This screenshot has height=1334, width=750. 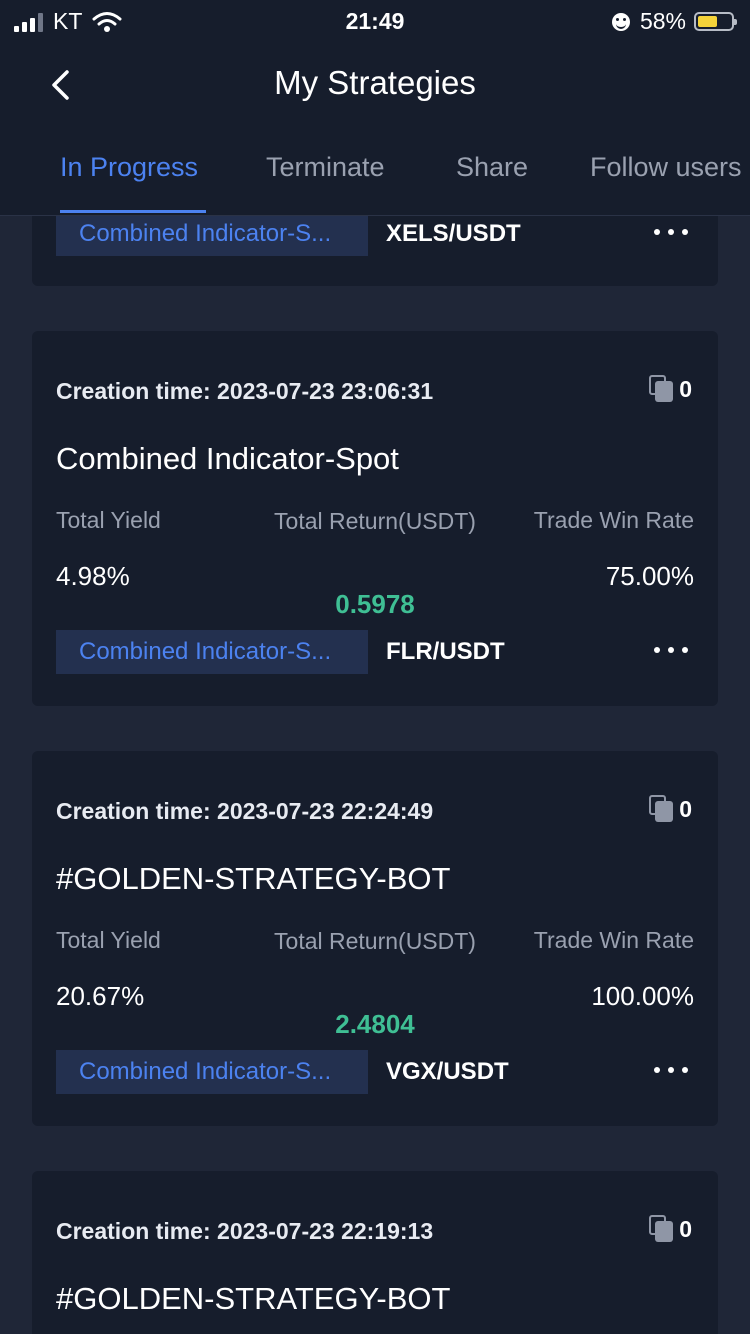 I want to click on tab-bar: In Progress Terminate Share Follow users, so click(x=375, y=182).